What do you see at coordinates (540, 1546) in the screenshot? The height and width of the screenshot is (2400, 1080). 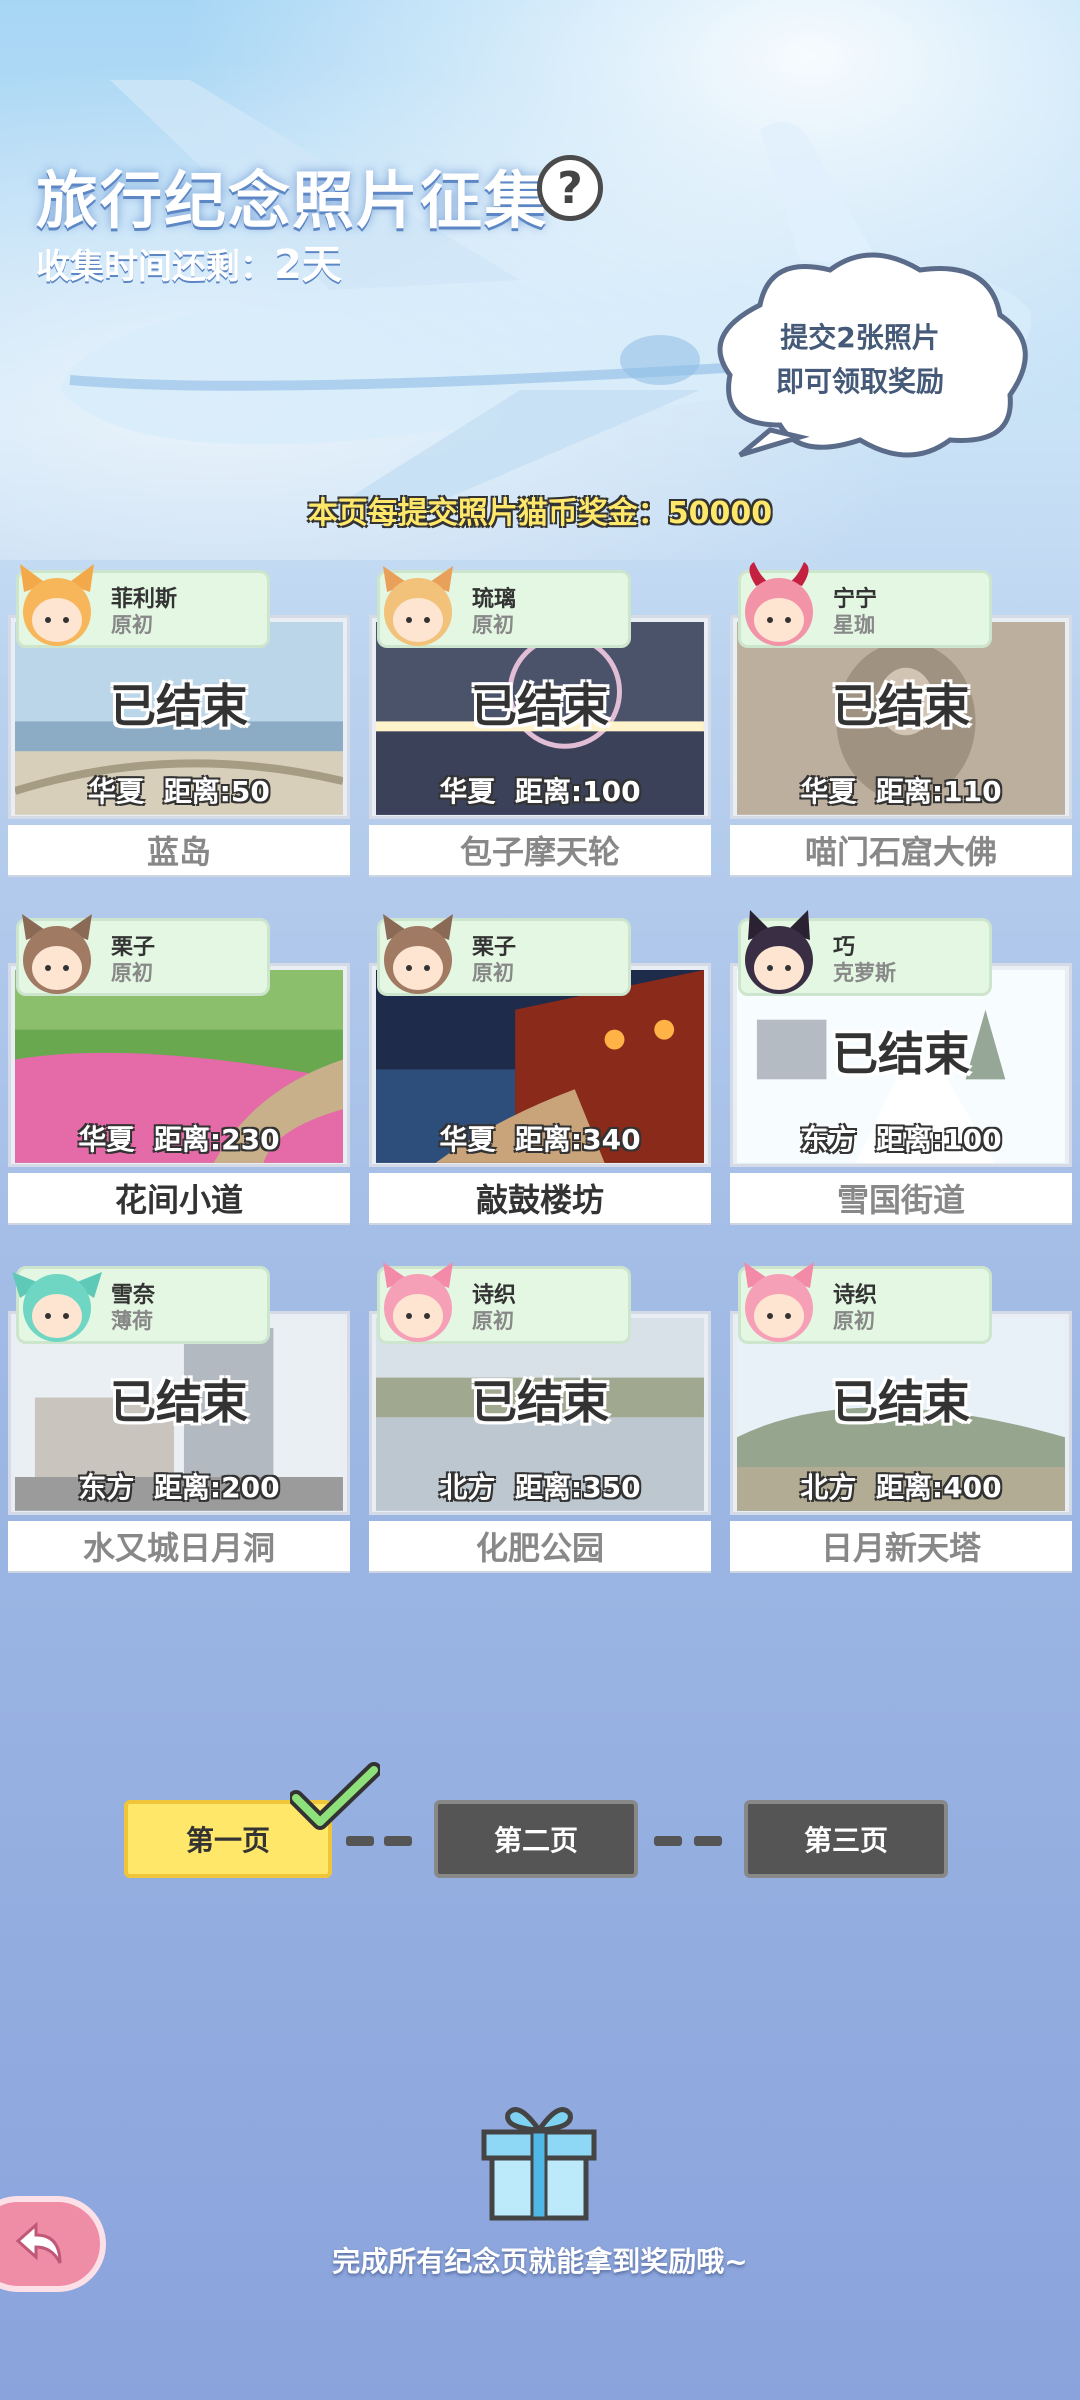 I see `place-name: 化肥公园` at bounding box center [540, 1546].